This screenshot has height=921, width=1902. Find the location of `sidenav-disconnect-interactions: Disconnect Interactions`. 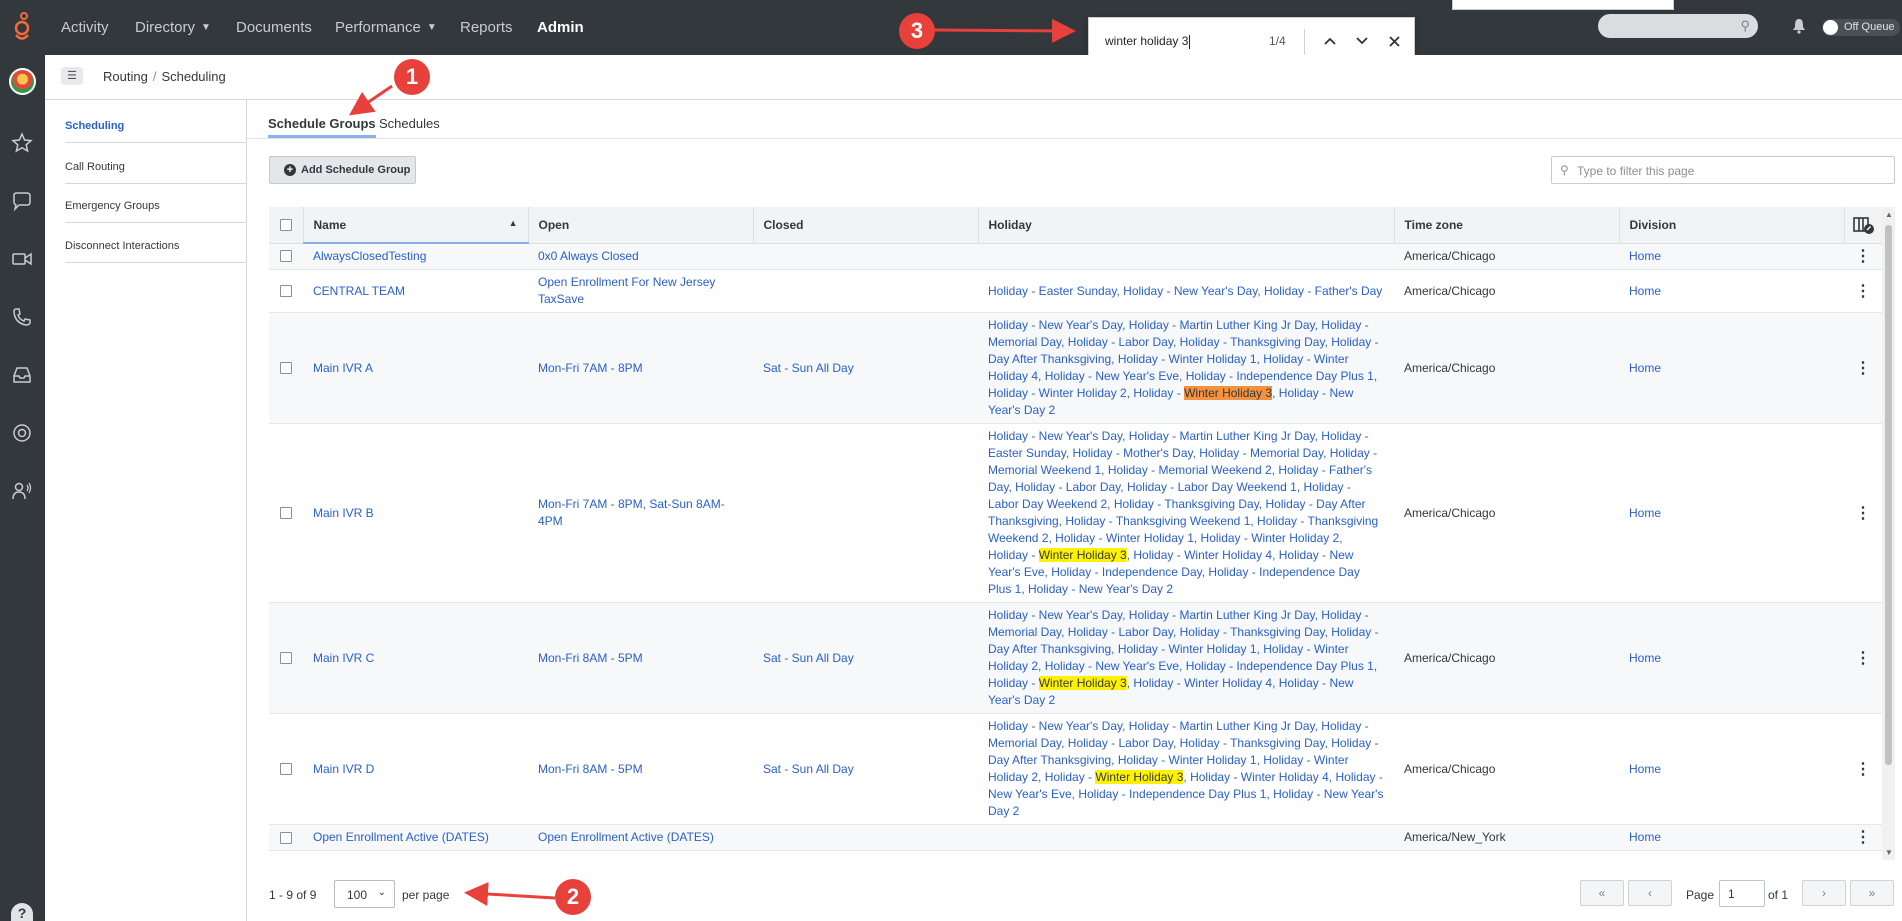

sidenav-disconnect-interactions: Disconnect Interactions is located at coordinates (156, 251).